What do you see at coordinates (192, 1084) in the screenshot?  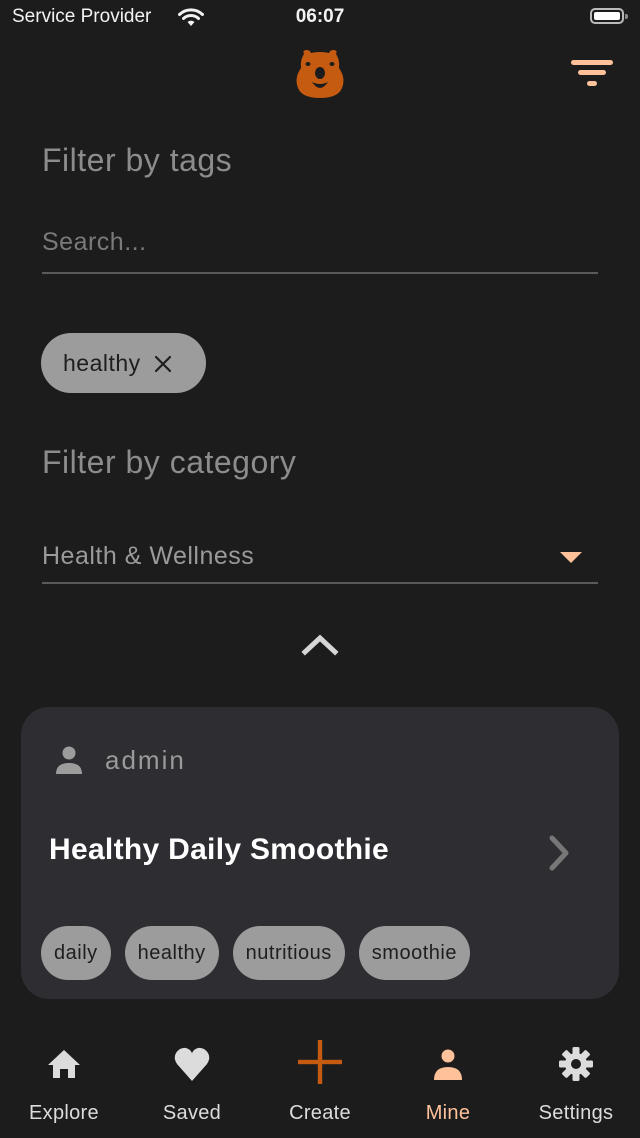 I see `tab-saved: Saved` at bounding box center [192, 1084].